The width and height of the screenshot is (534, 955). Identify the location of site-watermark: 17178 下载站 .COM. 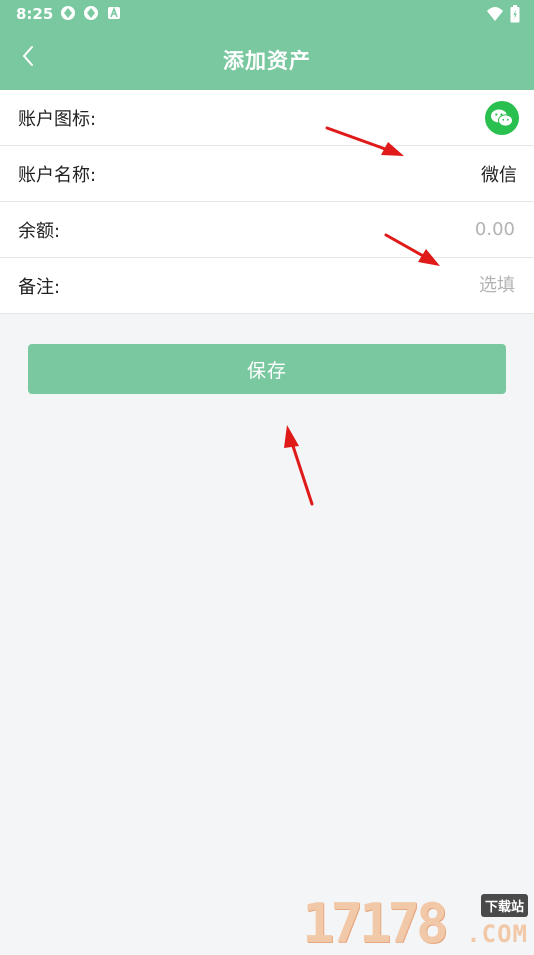
(416, 923).